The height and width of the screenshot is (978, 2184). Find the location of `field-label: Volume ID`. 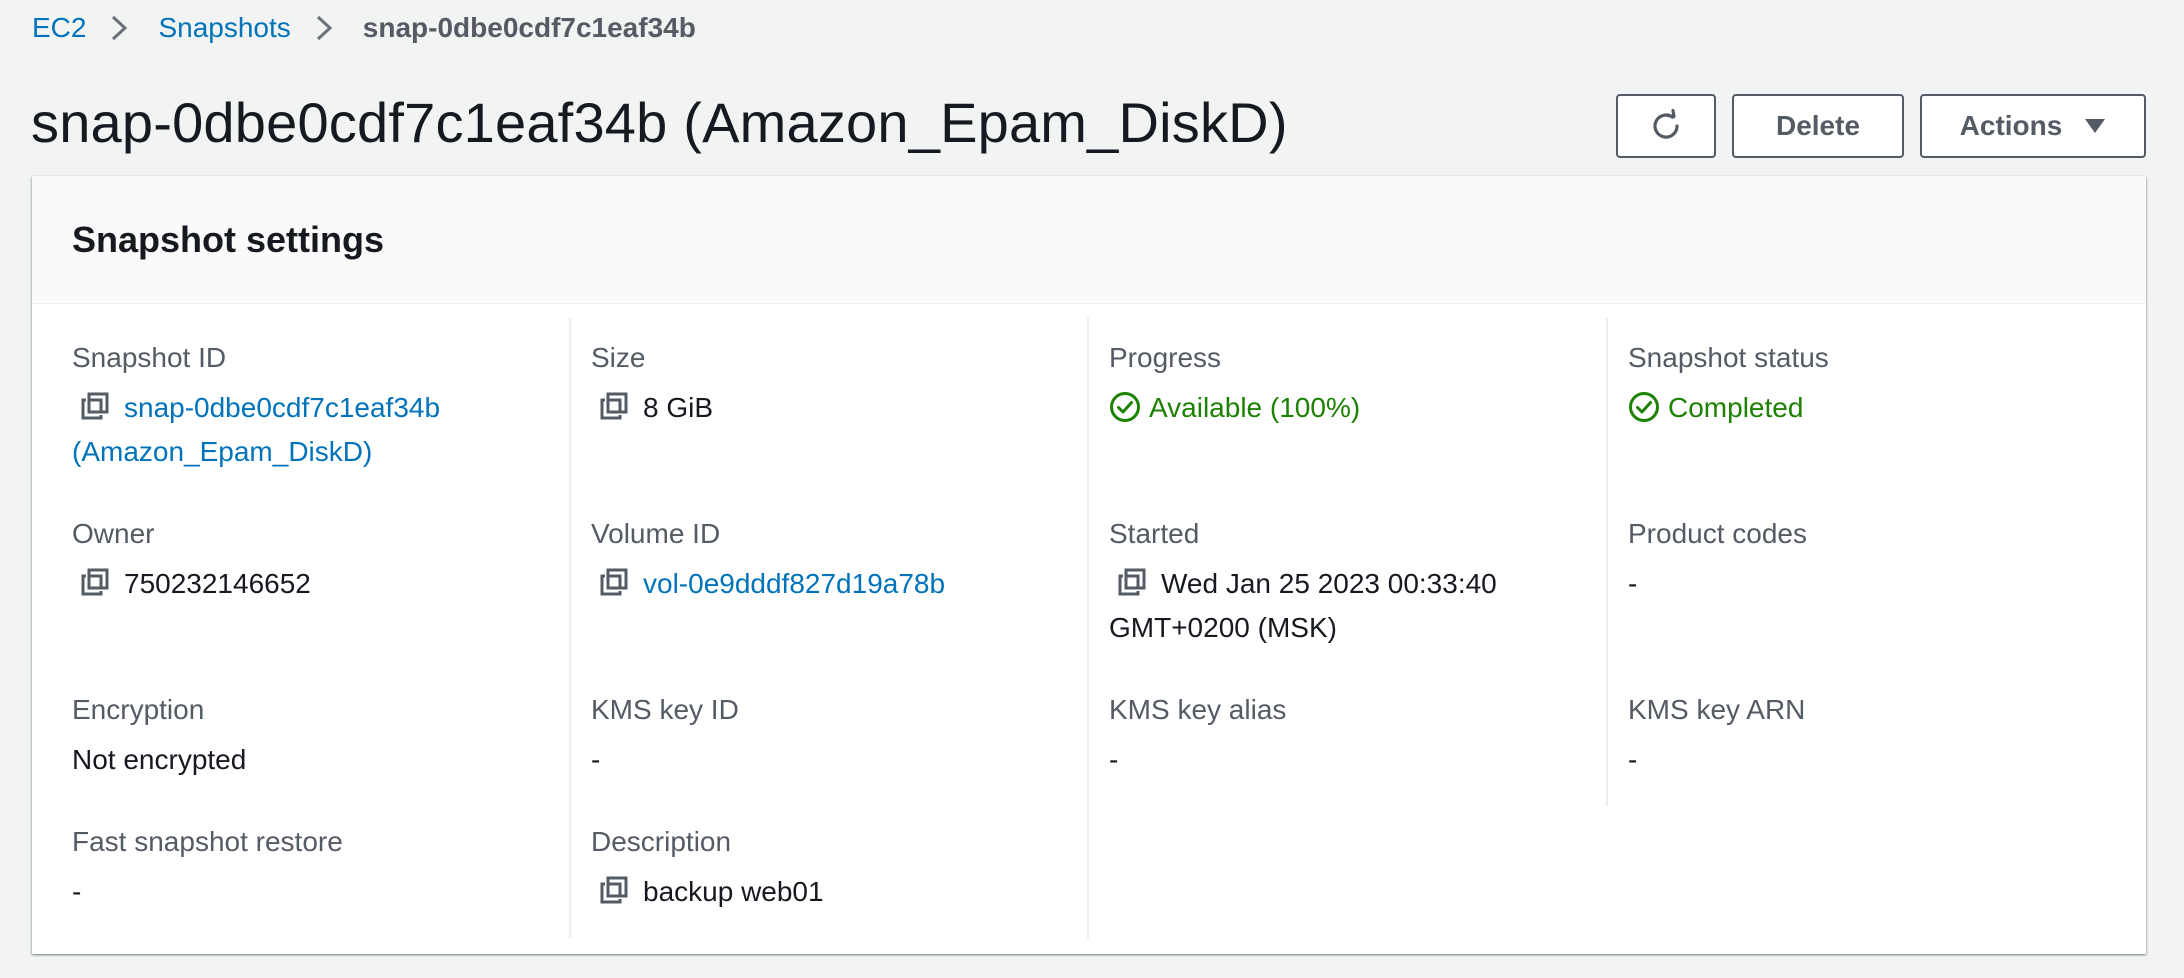

field-label: Volume ID is located at coordinates (656, 533).